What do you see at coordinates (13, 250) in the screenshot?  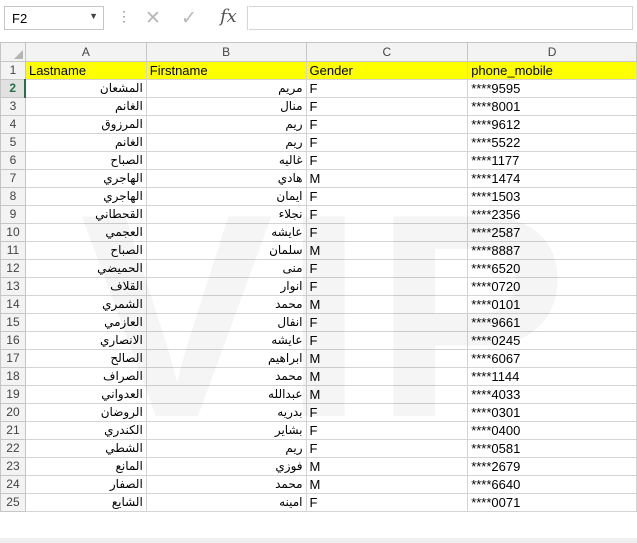 I see `row-header: 11` at bounding box center [13, 250].